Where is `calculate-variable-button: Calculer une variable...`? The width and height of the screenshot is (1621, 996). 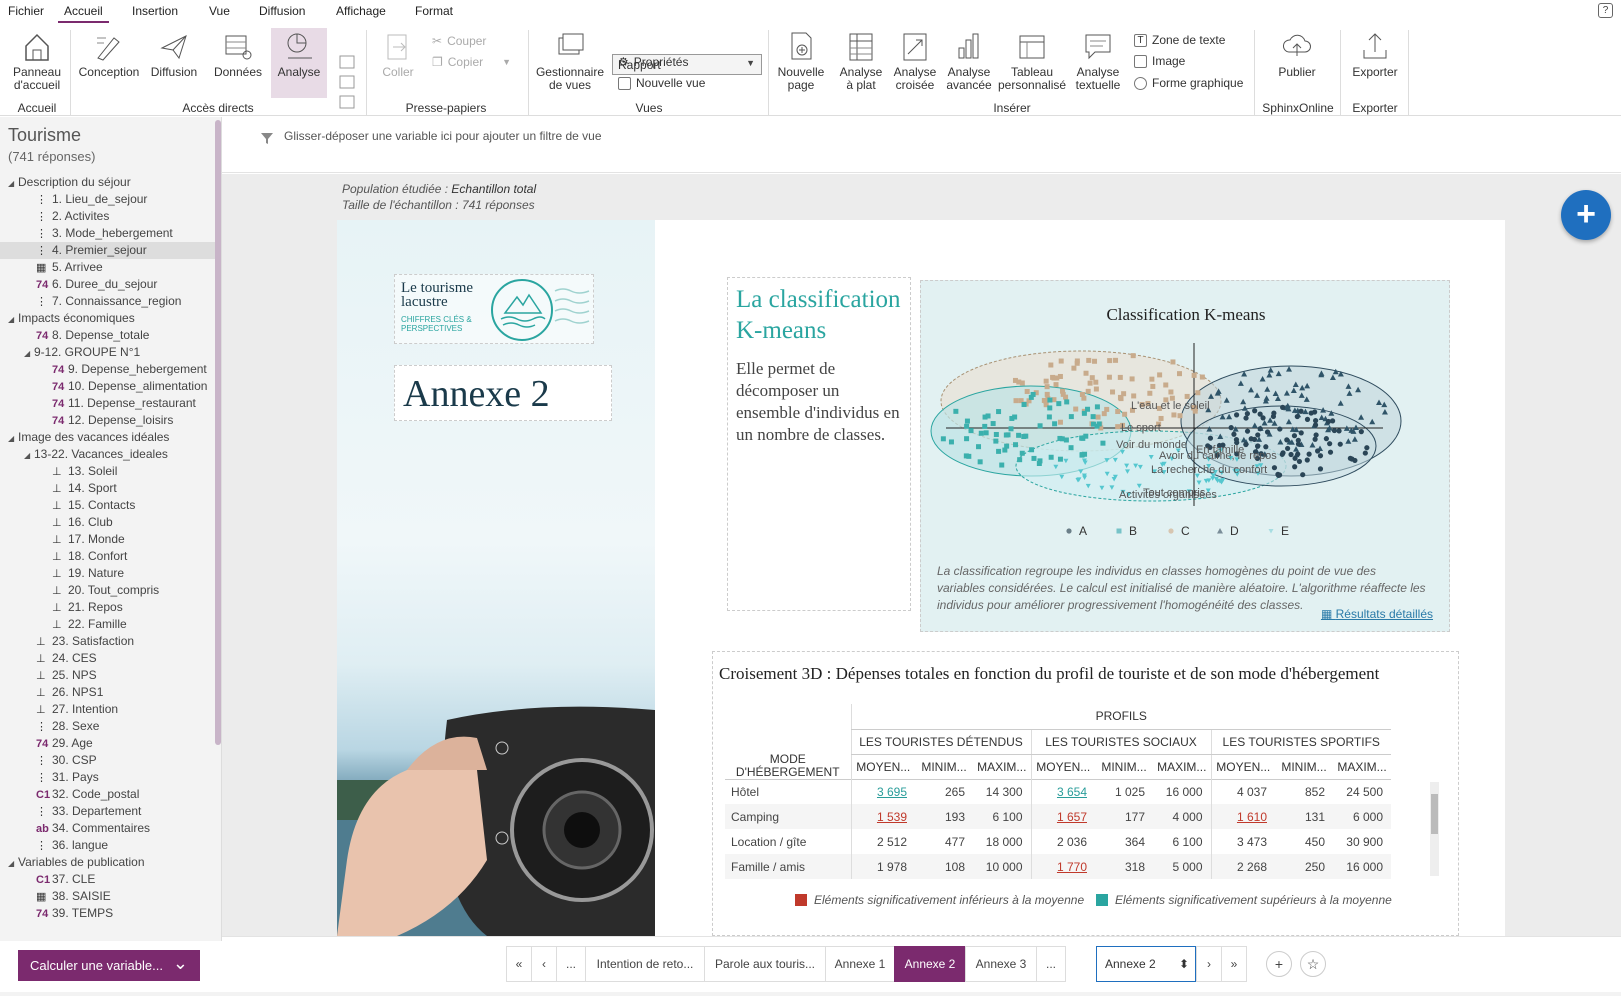 calculate-variable-button: Calculer une variable... is located at coordinates (109, 965).